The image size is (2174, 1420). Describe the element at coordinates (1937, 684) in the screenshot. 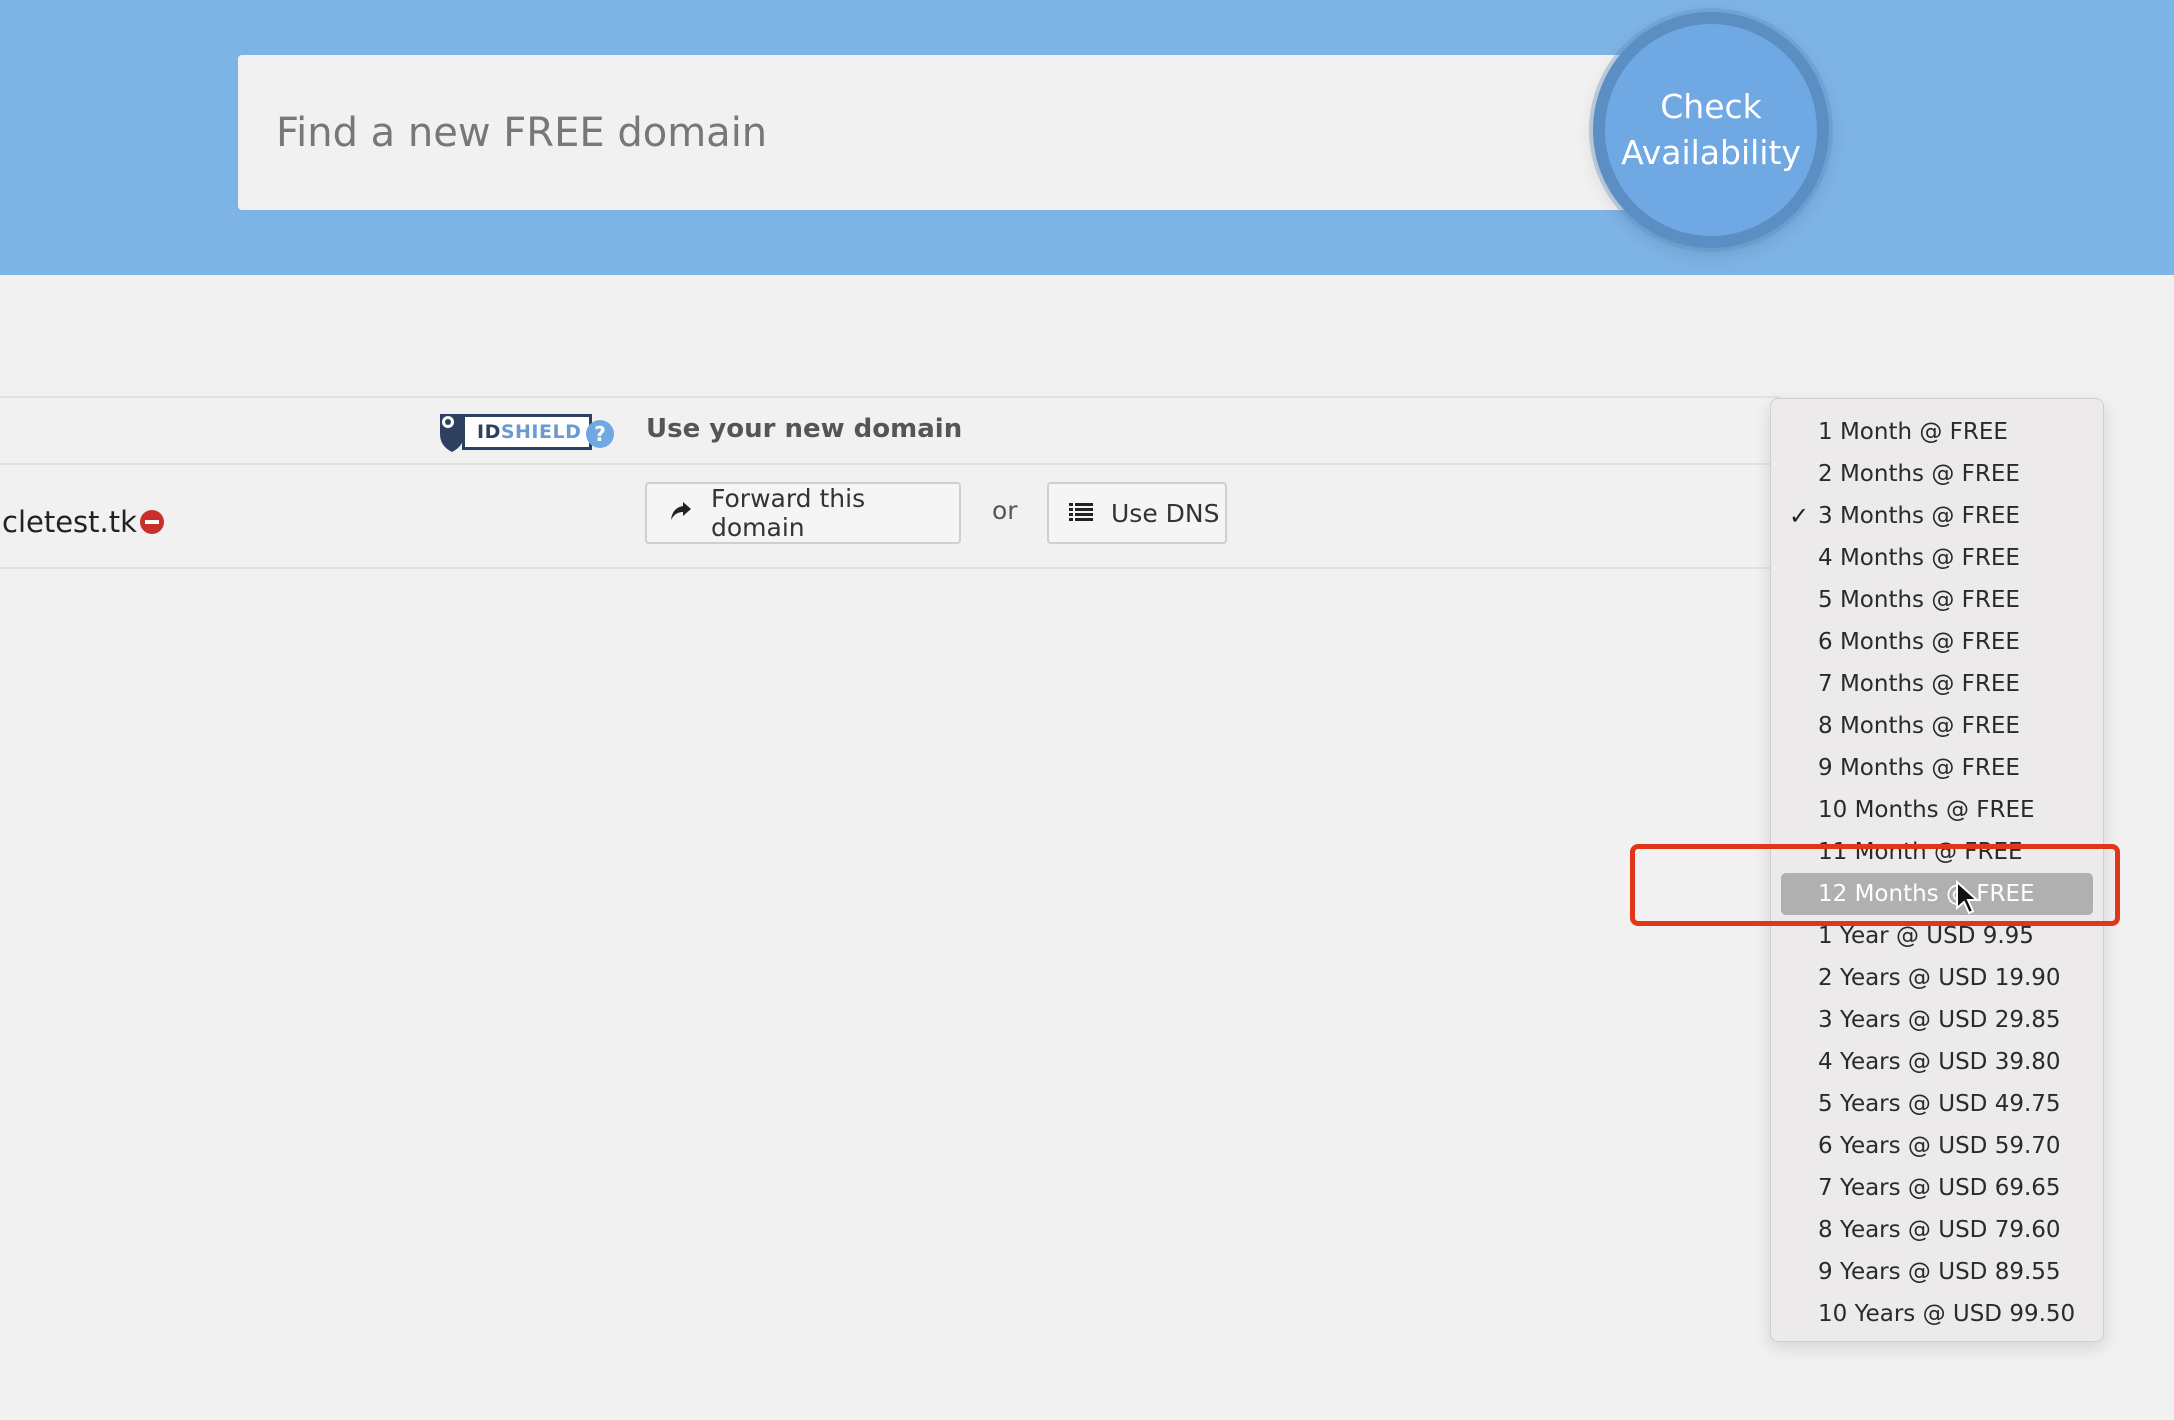

I see `period-option: 7 Months @ FREE` at that location.